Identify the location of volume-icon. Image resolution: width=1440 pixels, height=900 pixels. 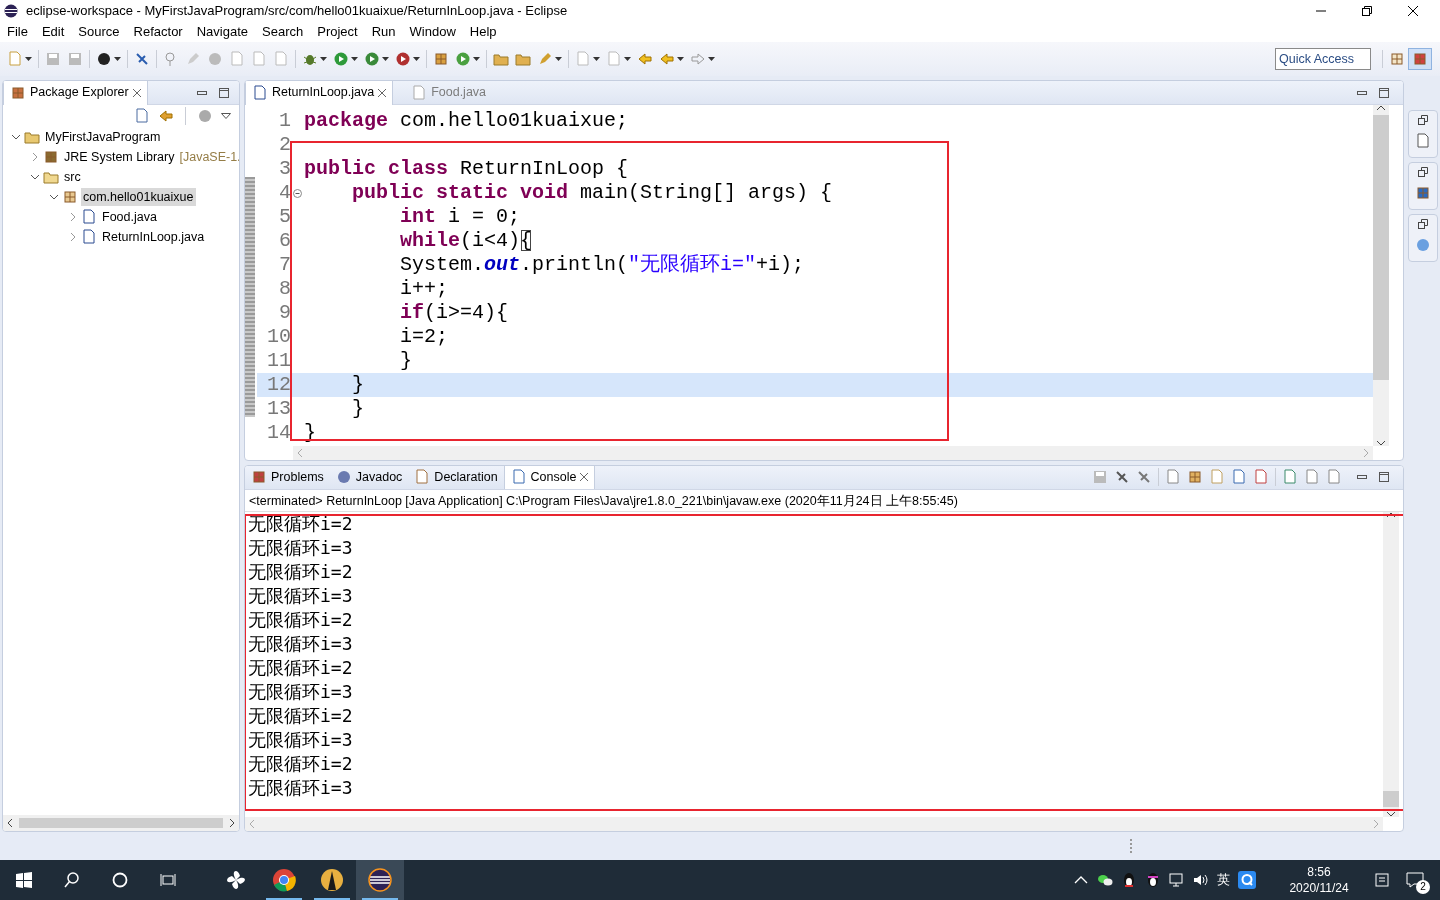
(1201, 880).